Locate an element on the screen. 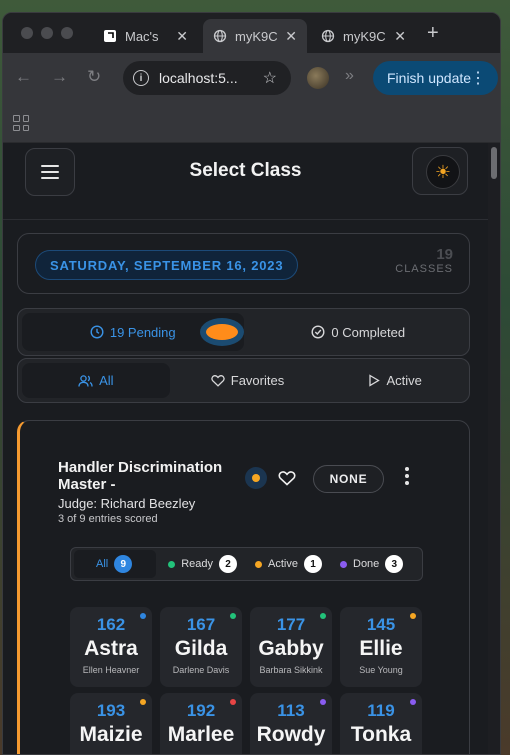  reload-icon: ↻ is located at coordinates (94, 77).